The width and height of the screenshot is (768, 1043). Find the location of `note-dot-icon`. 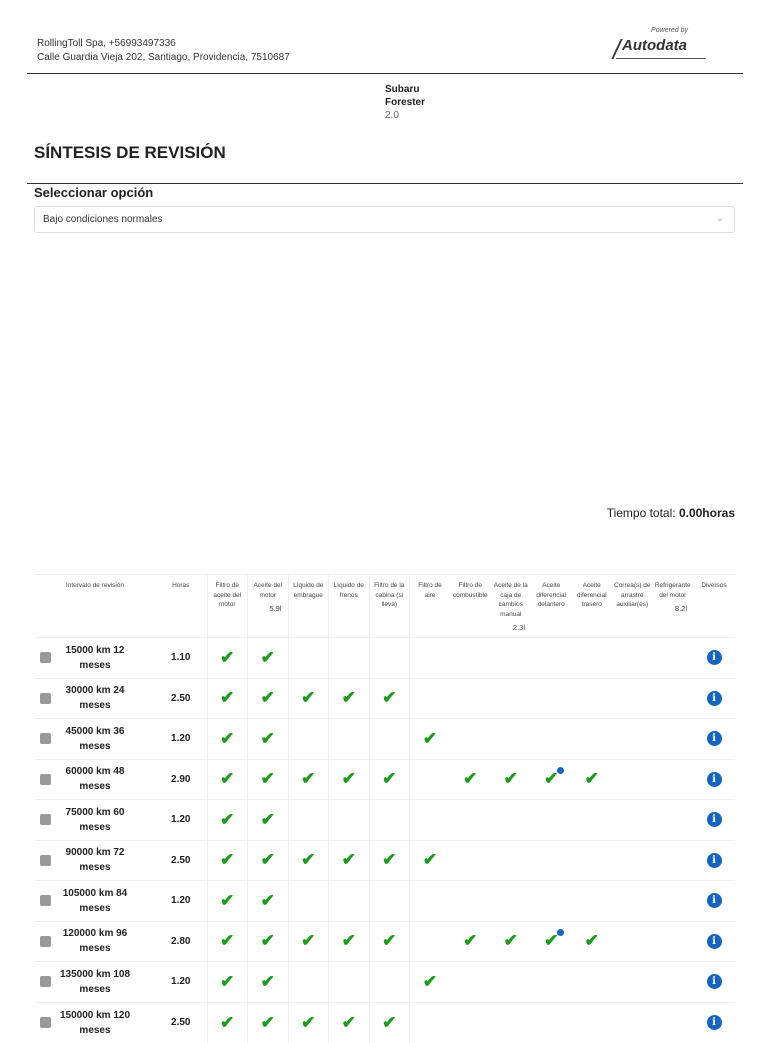

note-dot-icon is located at coordinates (561, 933).